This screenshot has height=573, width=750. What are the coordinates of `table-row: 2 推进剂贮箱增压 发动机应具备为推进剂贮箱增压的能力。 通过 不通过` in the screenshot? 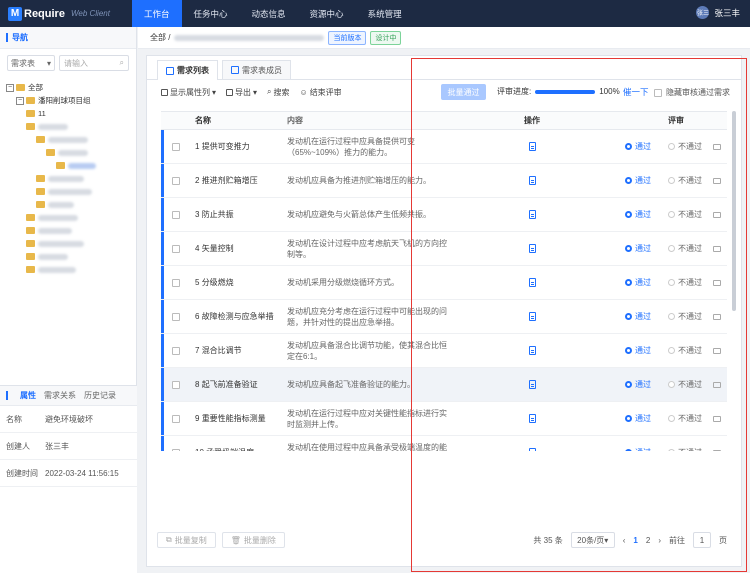 It's located at (444, 181).